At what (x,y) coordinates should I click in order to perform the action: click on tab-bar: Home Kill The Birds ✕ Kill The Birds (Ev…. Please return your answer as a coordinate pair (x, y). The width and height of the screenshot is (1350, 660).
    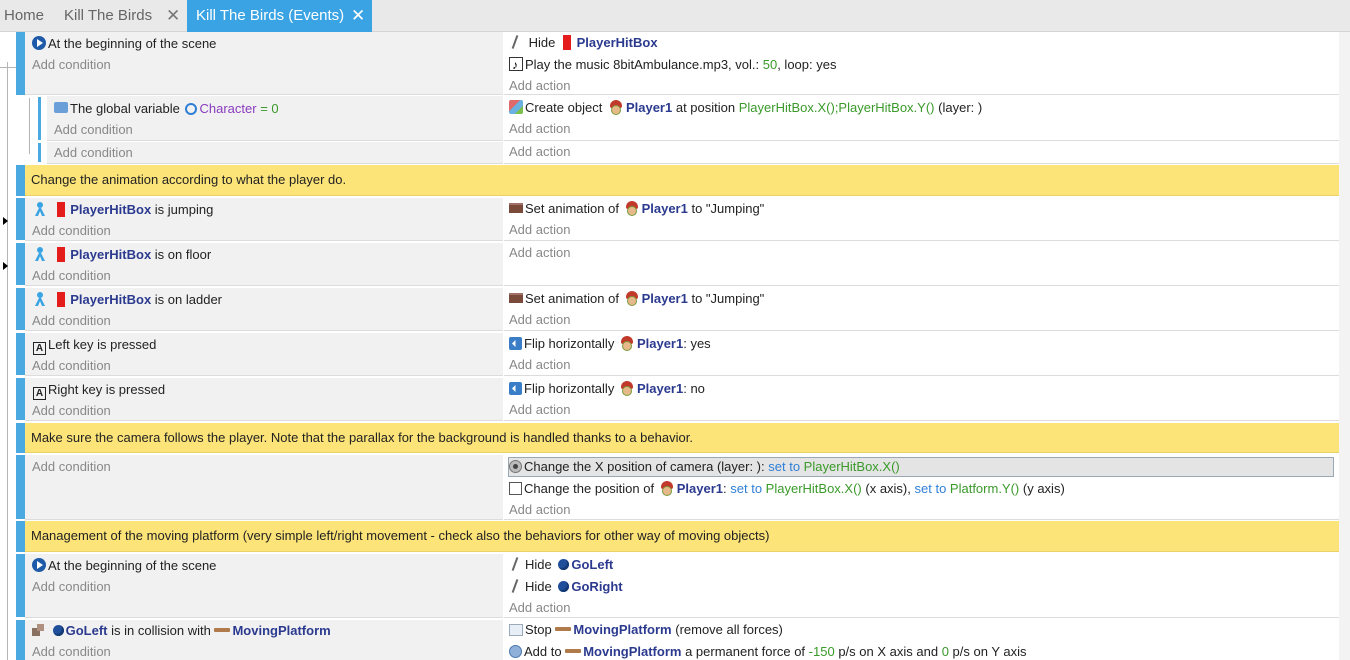
    Looking at the image, I should click on (675, 16).